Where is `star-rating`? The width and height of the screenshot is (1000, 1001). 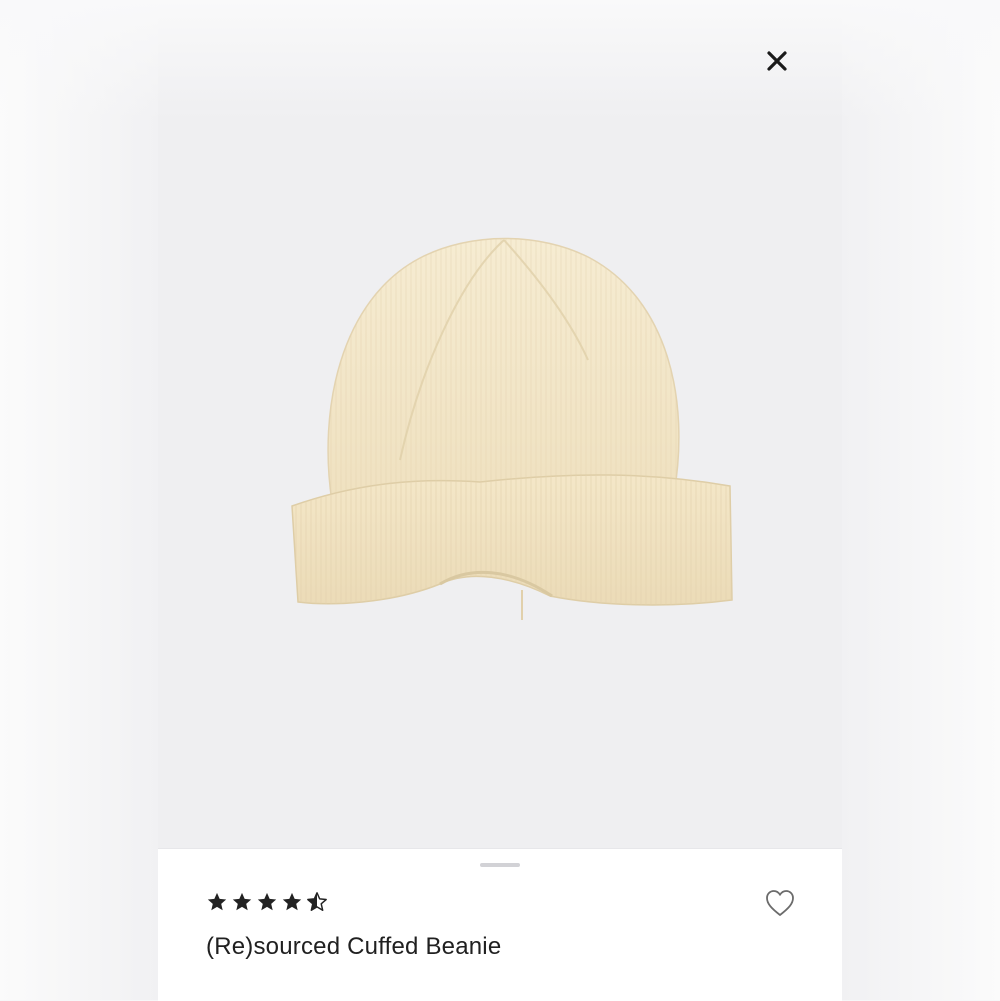
star-rating is located at coordinates (267, 902).